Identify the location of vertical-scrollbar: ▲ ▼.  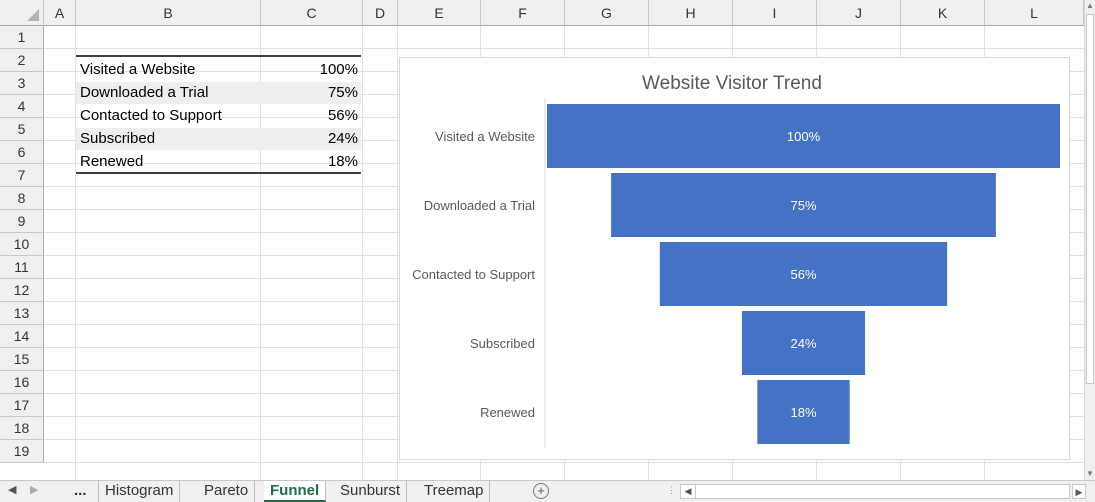
(1089, 240).